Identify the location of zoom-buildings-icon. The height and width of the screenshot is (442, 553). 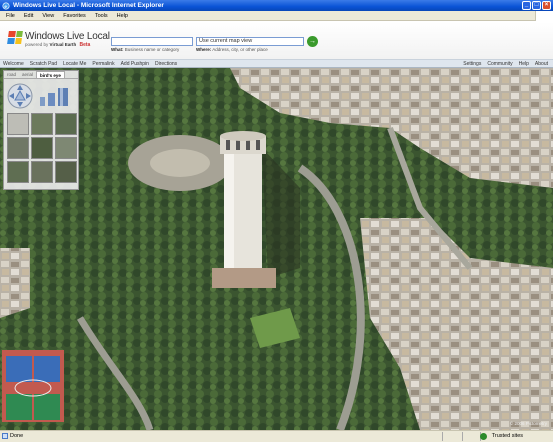
(57, 96).